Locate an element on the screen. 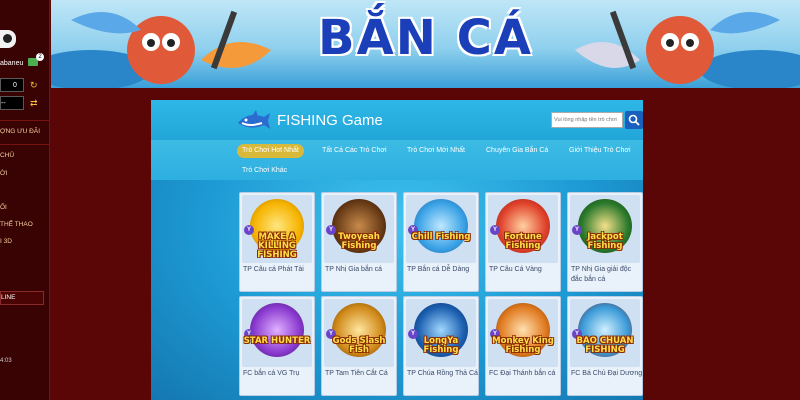  game-card: Y Twoyeah Fishing TP Nhị Gia bắn cá is located at coordinates (359, 242).